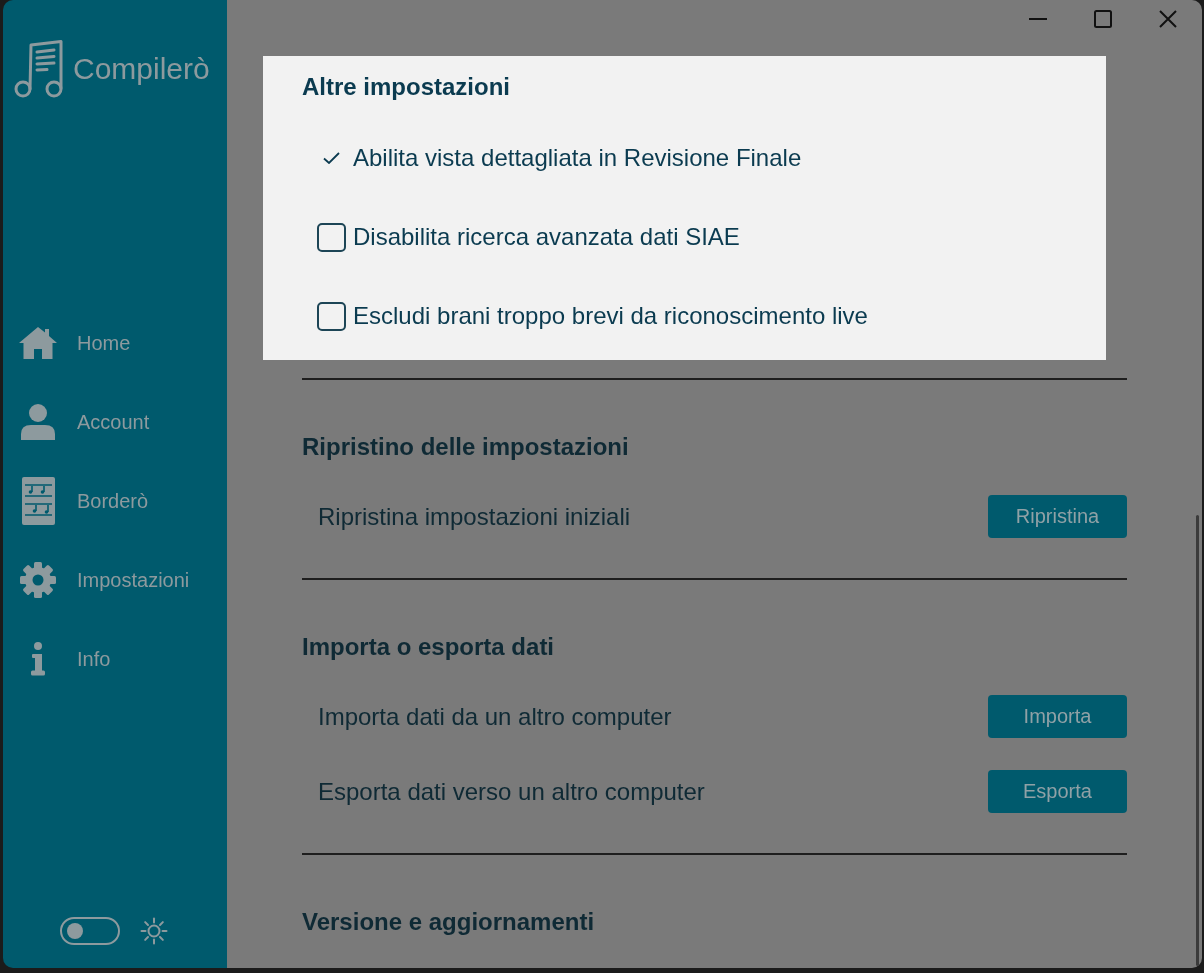 This screenshot has width=1204, height=973. I want to click on theme-toggle, so click(90, 931).